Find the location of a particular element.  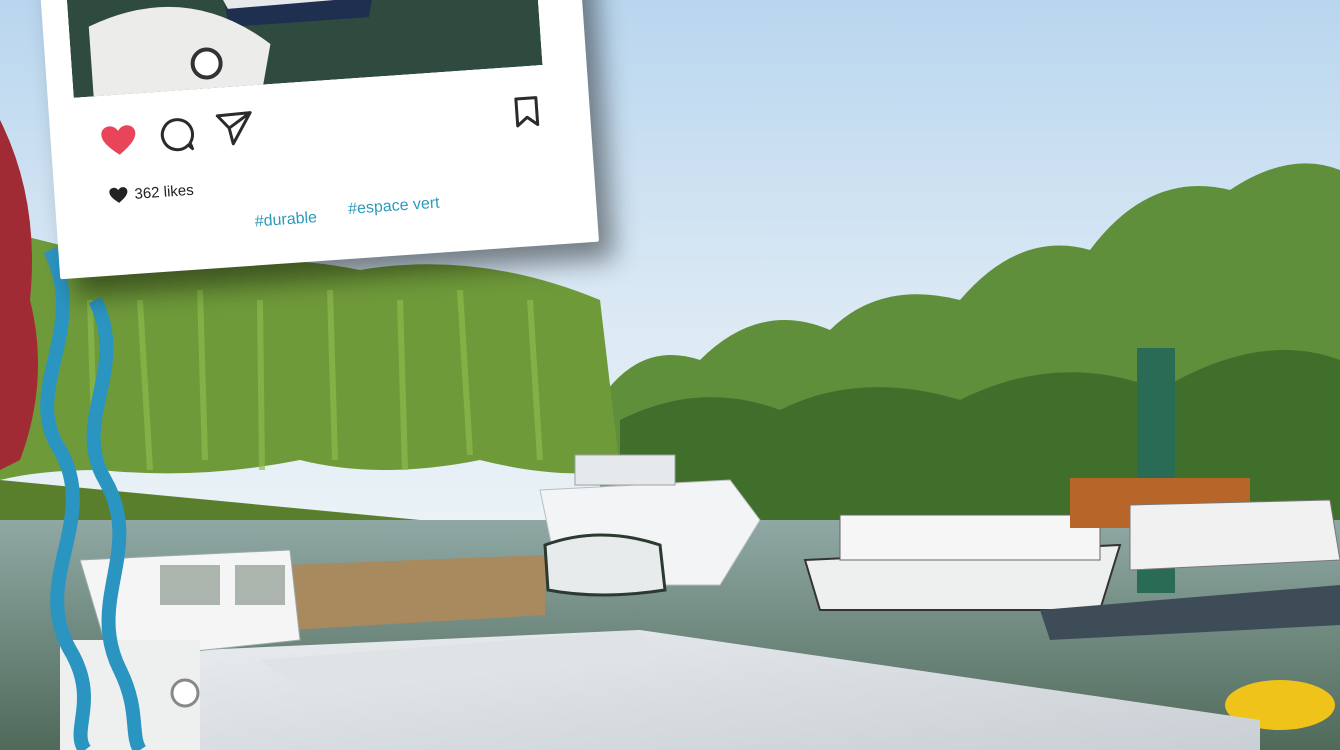

like-button is located at coordinates (119, 141).